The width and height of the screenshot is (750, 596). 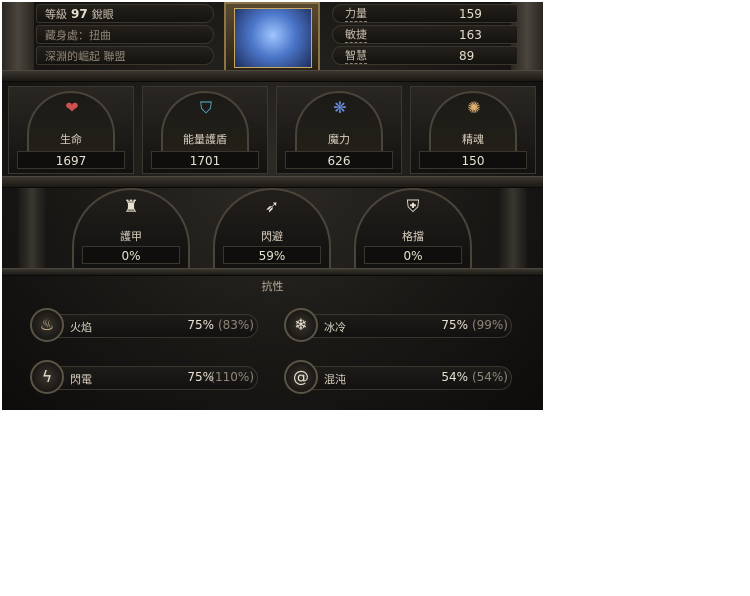 I want to click on resistance-max: (110%), so click(x=232, y=377).